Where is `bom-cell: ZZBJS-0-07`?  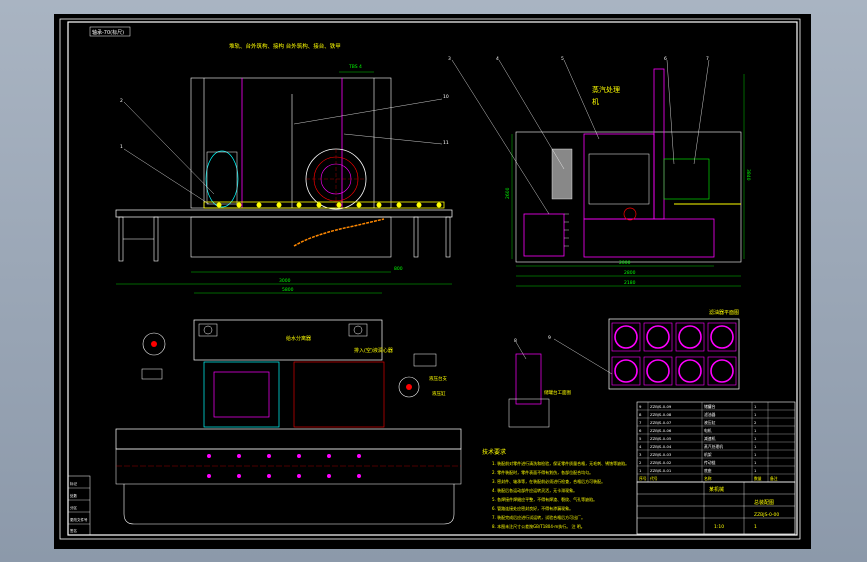
bom-cell: ZZBJS-0-07 is located at coordinates (661, 422).